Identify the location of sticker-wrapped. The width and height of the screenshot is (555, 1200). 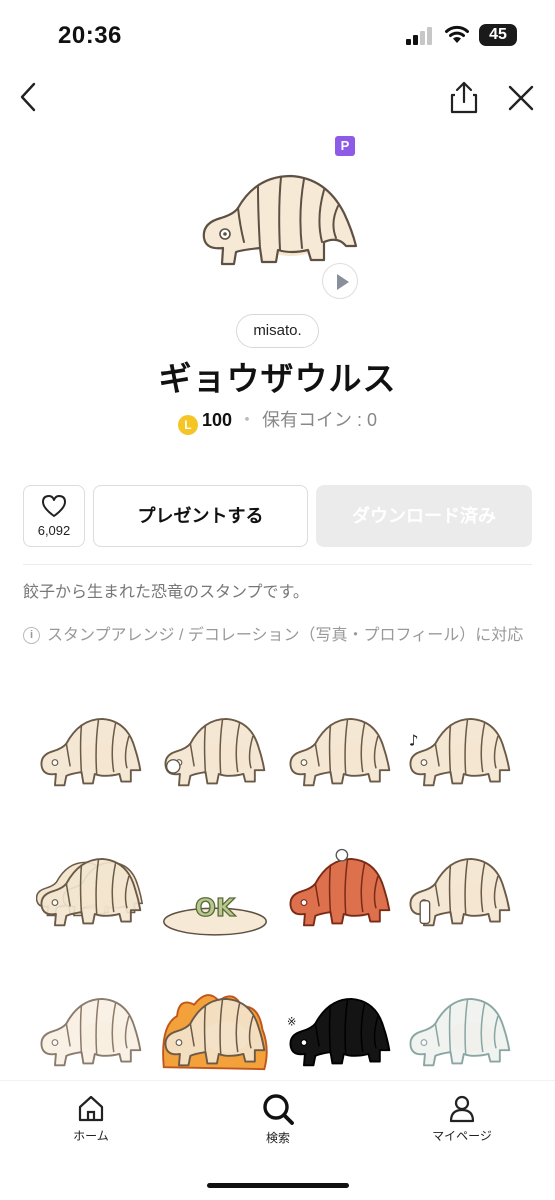
(460, 1032).